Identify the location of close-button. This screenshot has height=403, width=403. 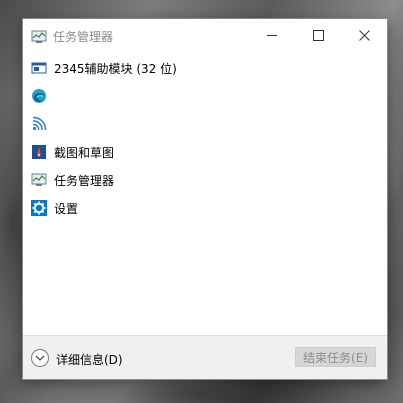
(364, 35).